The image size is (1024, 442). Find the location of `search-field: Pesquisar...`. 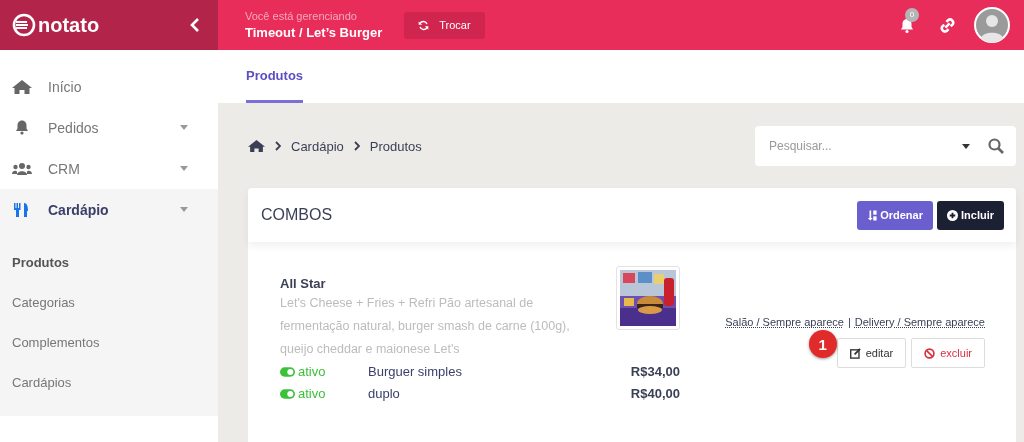

search-field: Pesquisar... is located at coordinates (885, 146).